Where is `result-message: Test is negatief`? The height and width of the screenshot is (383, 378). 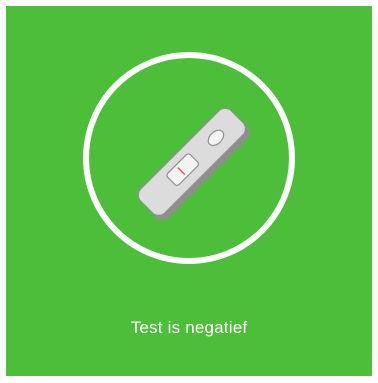 result-message: Test is negatief is located at coordinates (189, 327).